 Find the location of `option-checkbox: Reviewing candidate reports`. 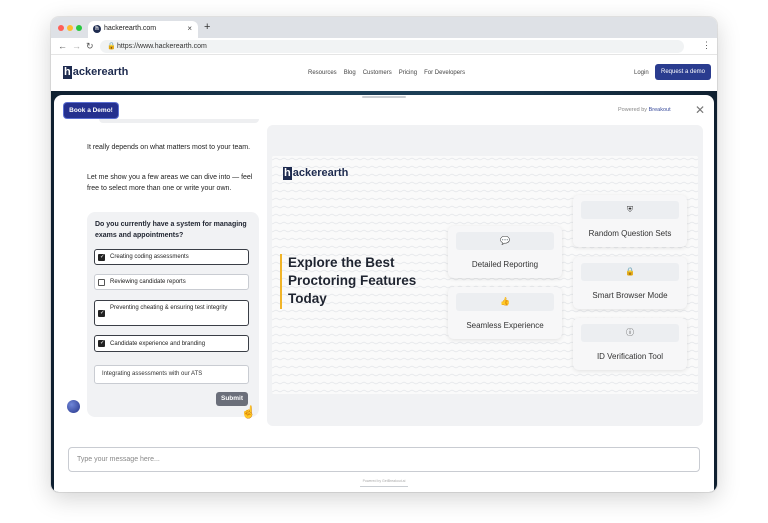

option-checkbox: Reviewing candidate reports is located at coordinates (171, 282).